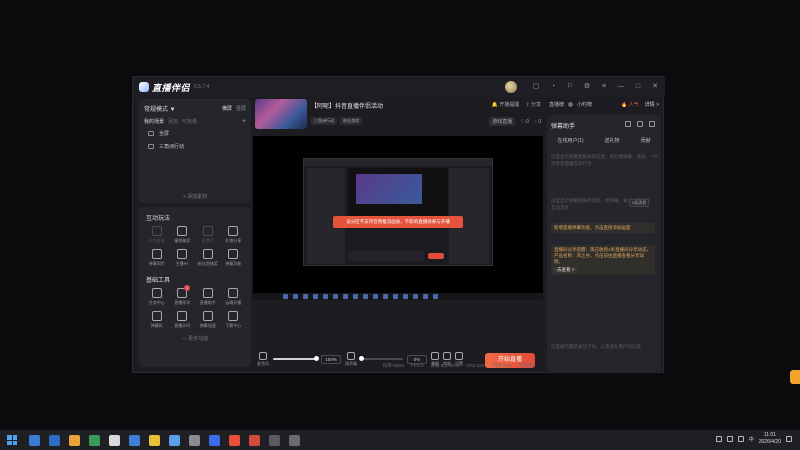 The image size is (800, 450). I want to click on share-button: ⇪ 分享, so click(533, 104).